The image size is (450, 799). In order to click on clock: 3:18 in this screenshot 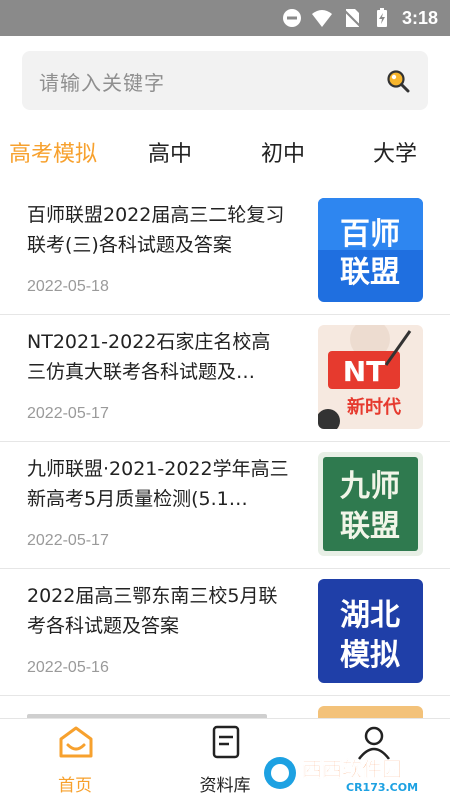, I will do `click(419, 17)`.